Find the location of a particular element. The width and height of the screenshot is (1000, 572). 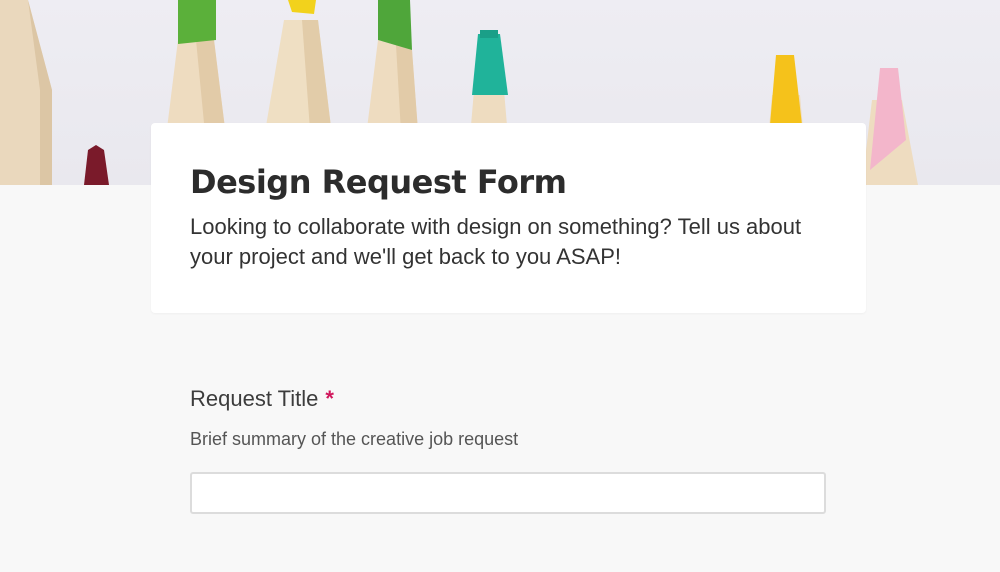

required-asterisk: * is located at coordinates (329, 398).